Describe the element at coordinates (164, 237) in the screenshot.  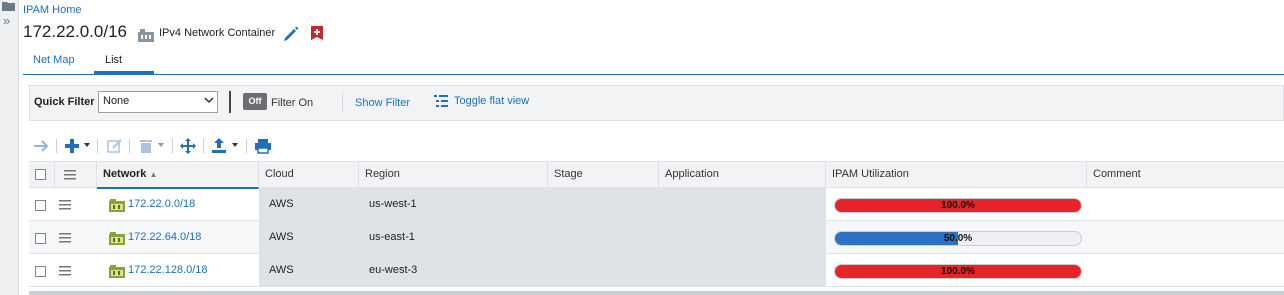
I see `network-link: 172.22.64.0/18` at that location.